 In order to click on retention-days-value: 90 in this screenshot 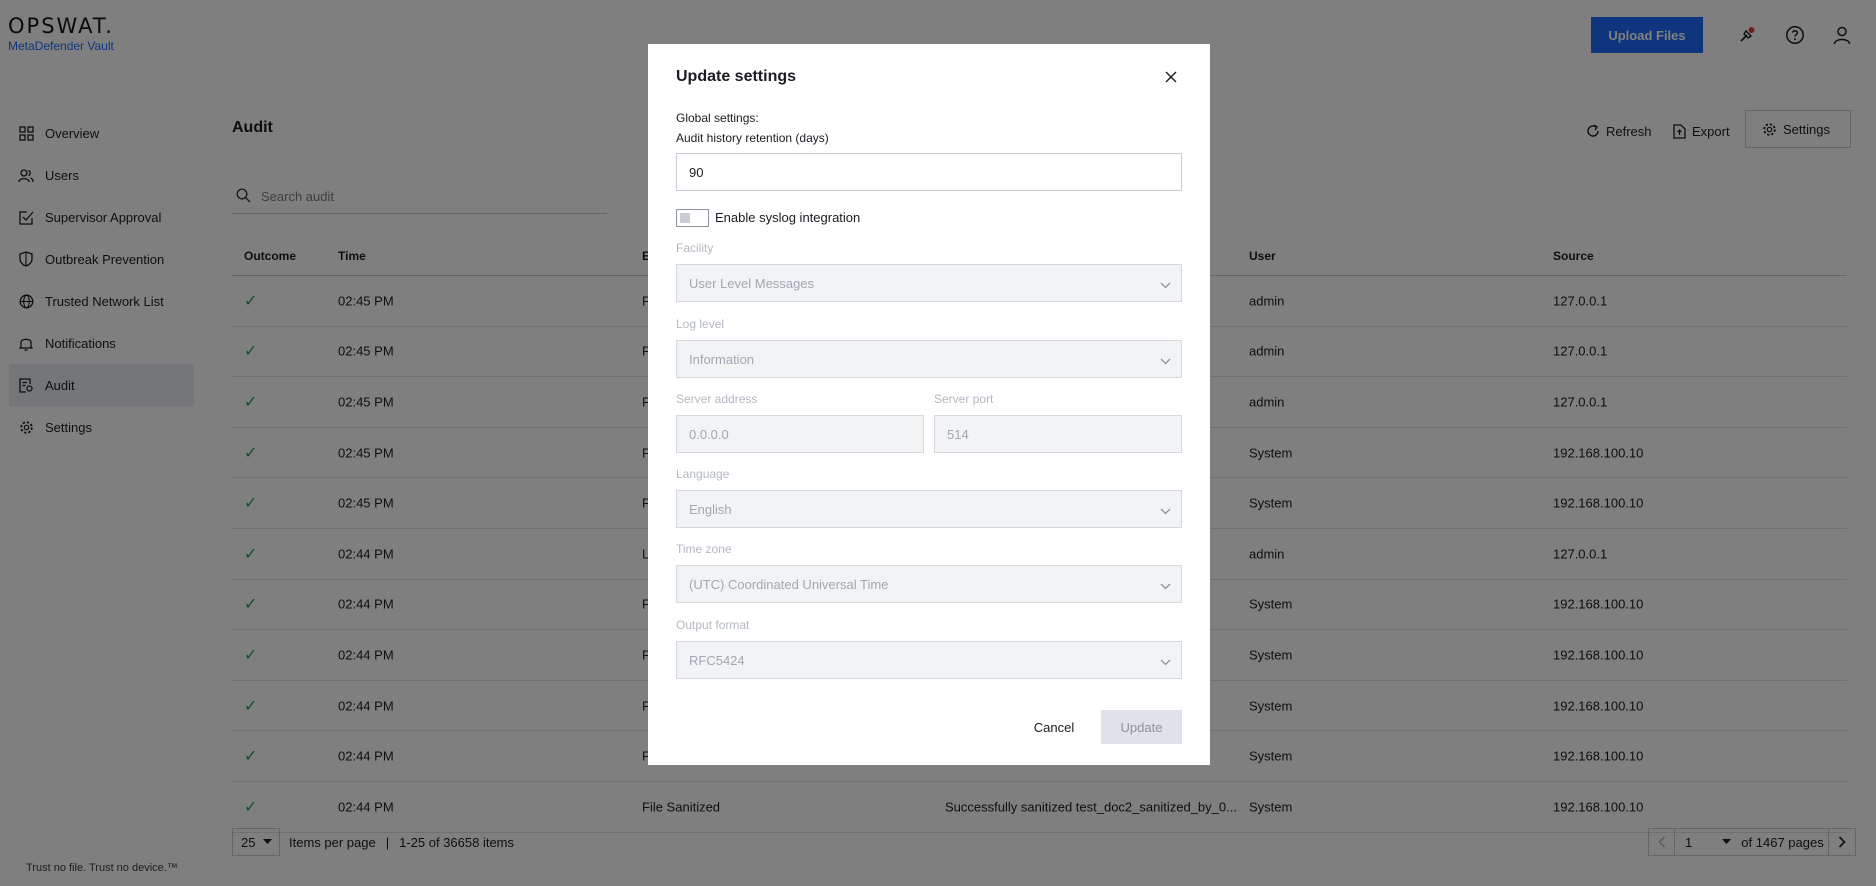, I will do `click(696, 172)`.